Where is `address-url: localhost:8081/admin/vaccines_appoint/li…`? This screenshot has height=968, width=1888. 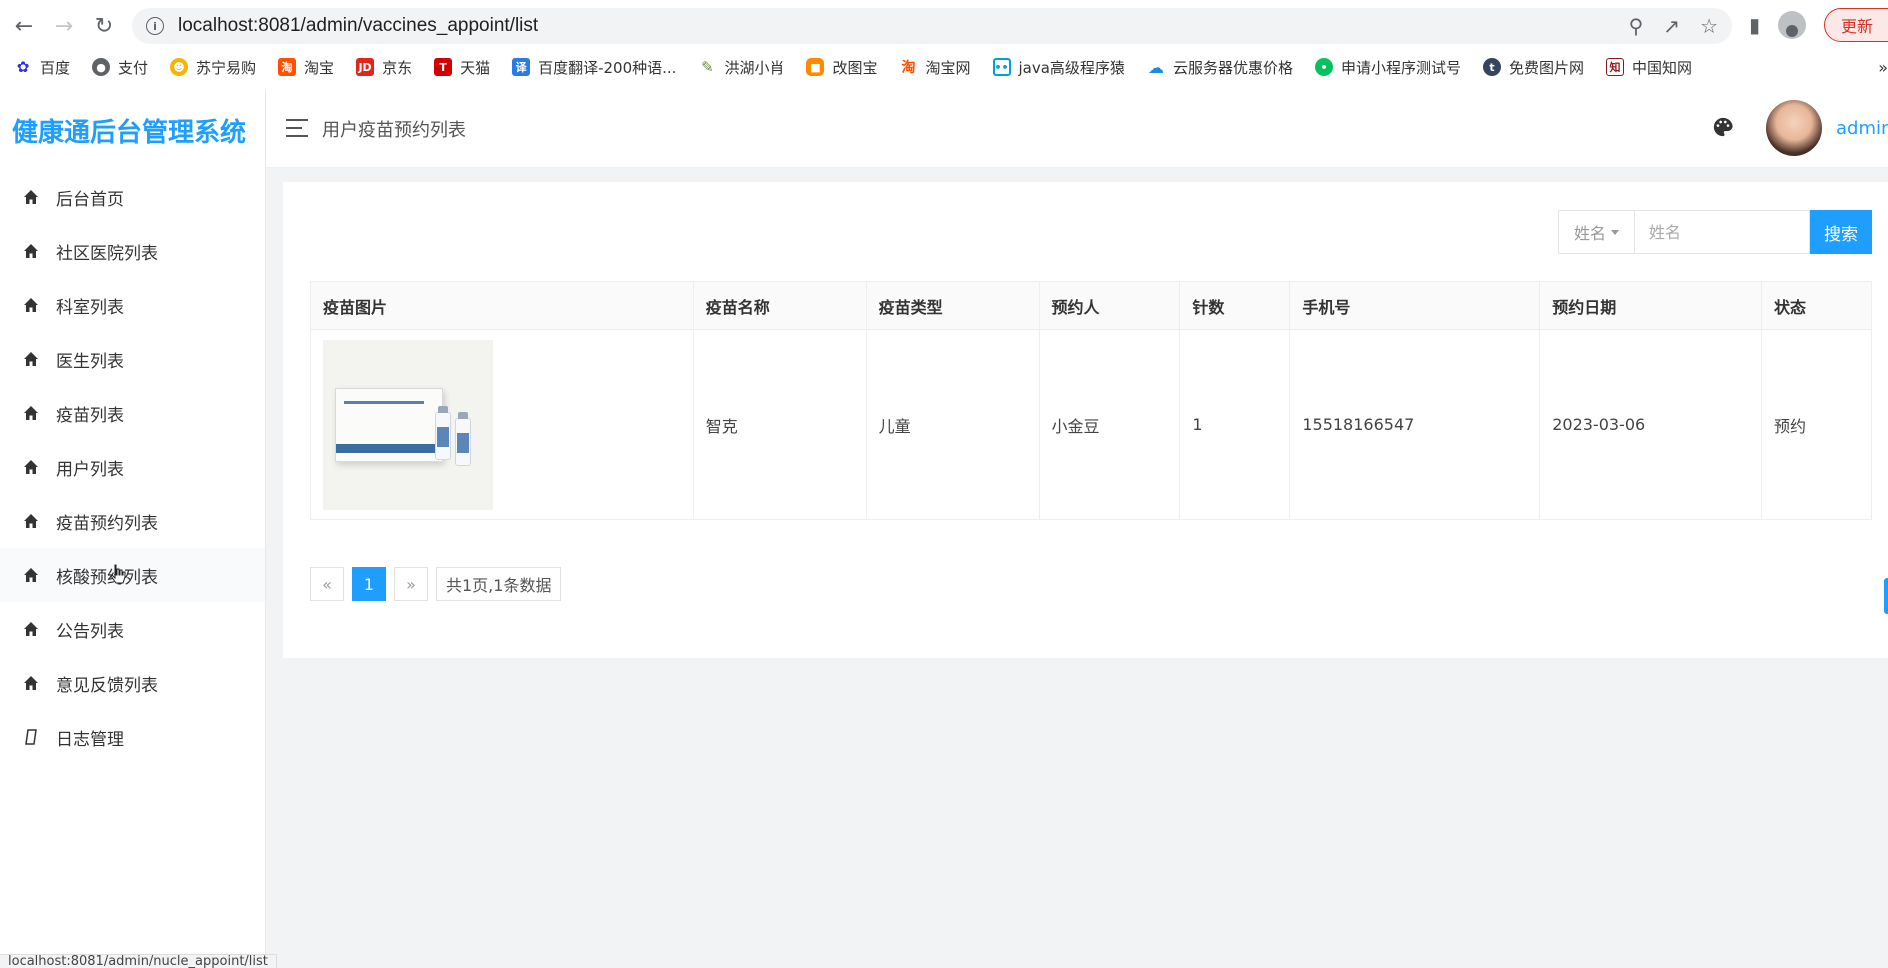
address-url: localhost:8081/admin/vaccines_appoint/li… is located at coordinates (358, 26).